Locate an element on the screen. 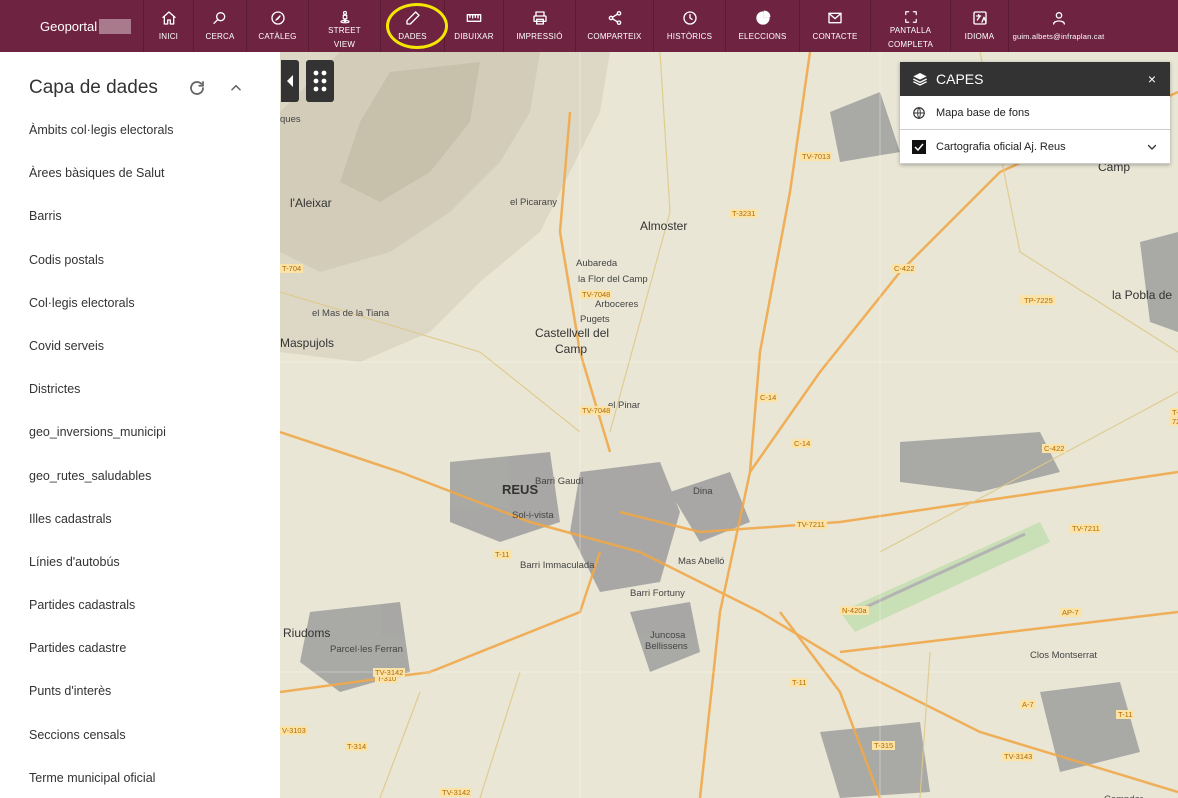  close-icon: × is located at coordinates (1152, 79).